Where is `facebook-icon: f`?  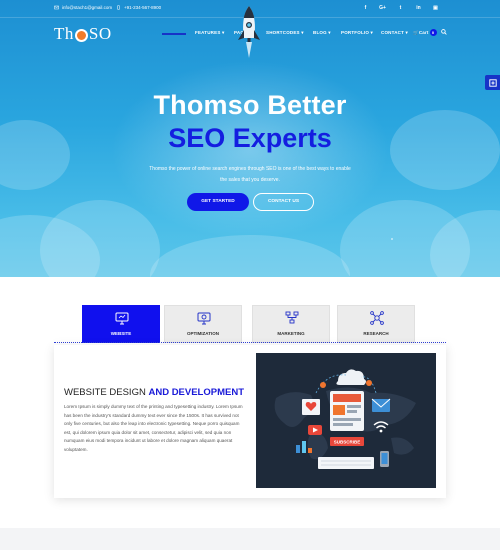 facebook-icon: f is located at coordinates (365, 8).